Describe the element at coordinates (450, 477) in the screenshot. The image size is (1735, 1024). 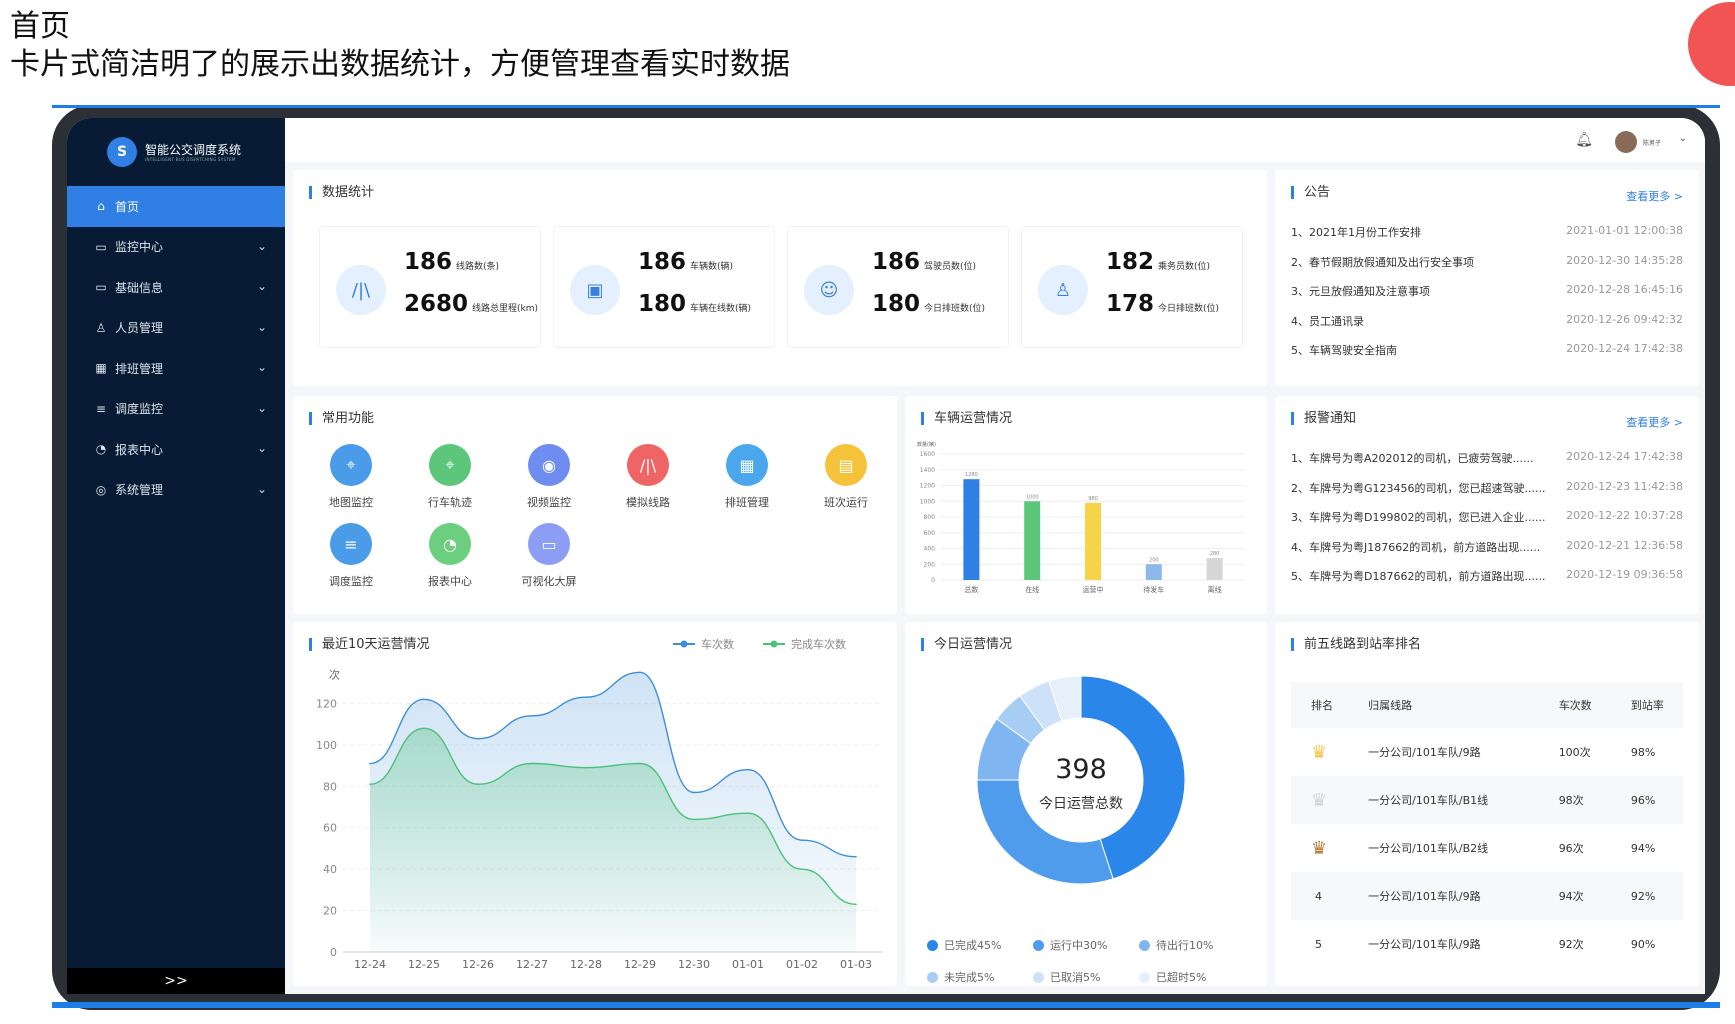
I see `function-track: ⌖ 行车轨迹` at that location.